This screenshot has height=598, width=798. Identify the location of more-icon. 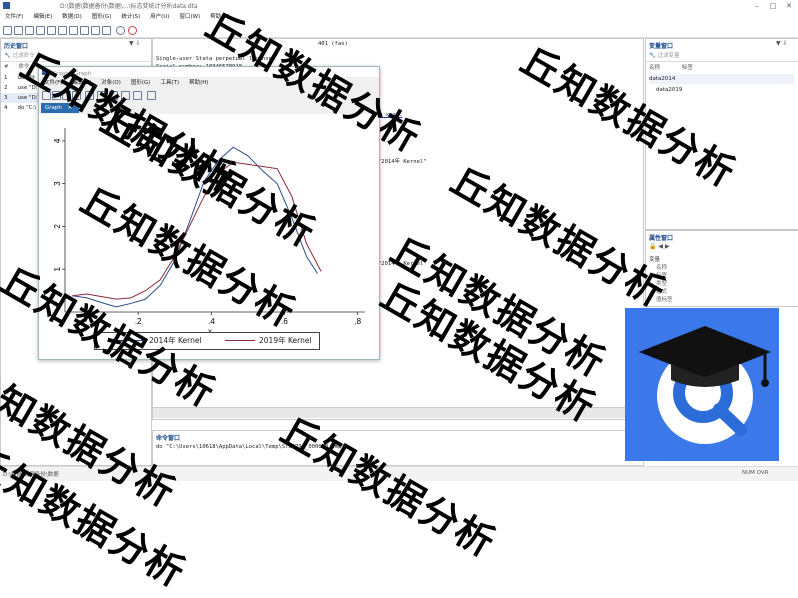
(120, 30).